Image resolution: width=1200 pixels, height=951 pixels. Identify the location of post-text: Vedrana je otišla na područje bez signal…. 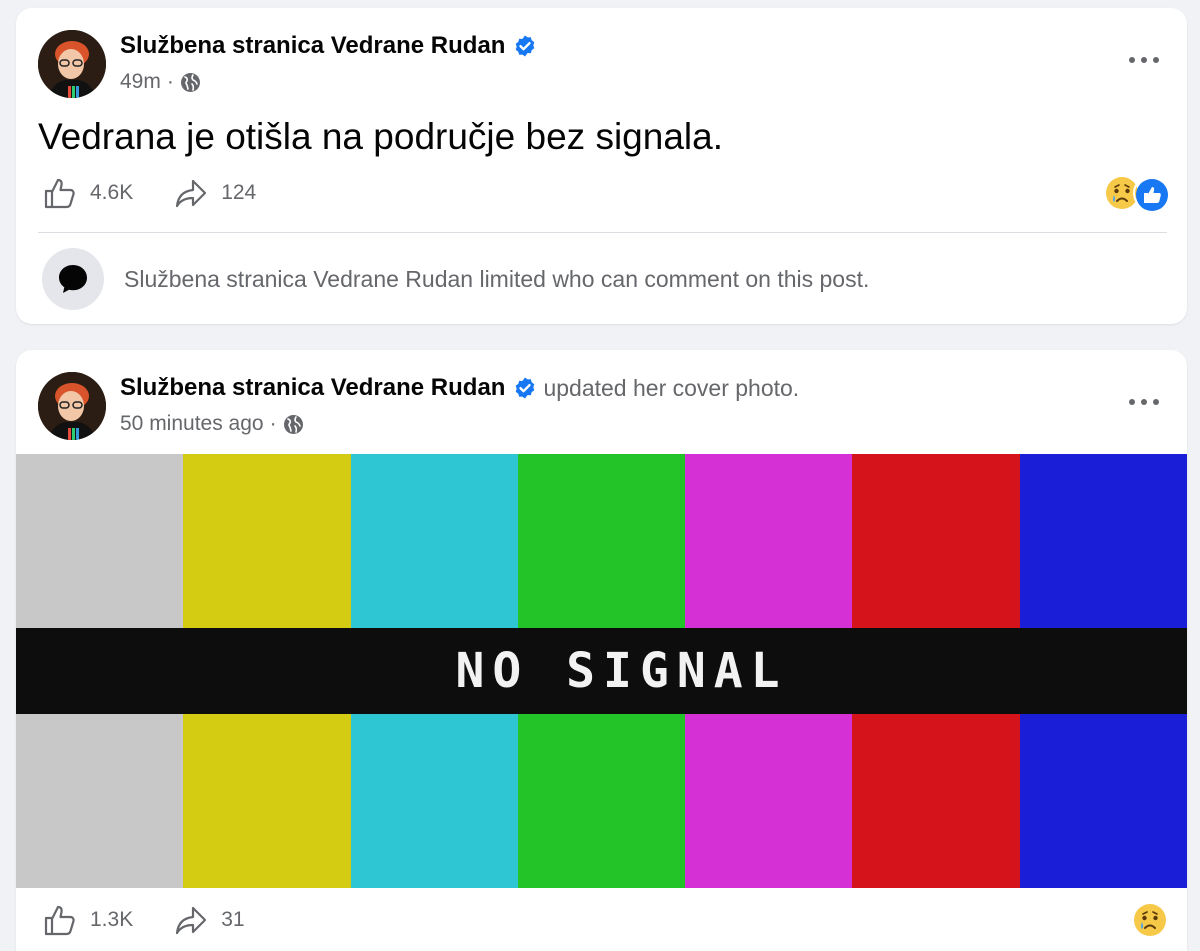
(380, 136).